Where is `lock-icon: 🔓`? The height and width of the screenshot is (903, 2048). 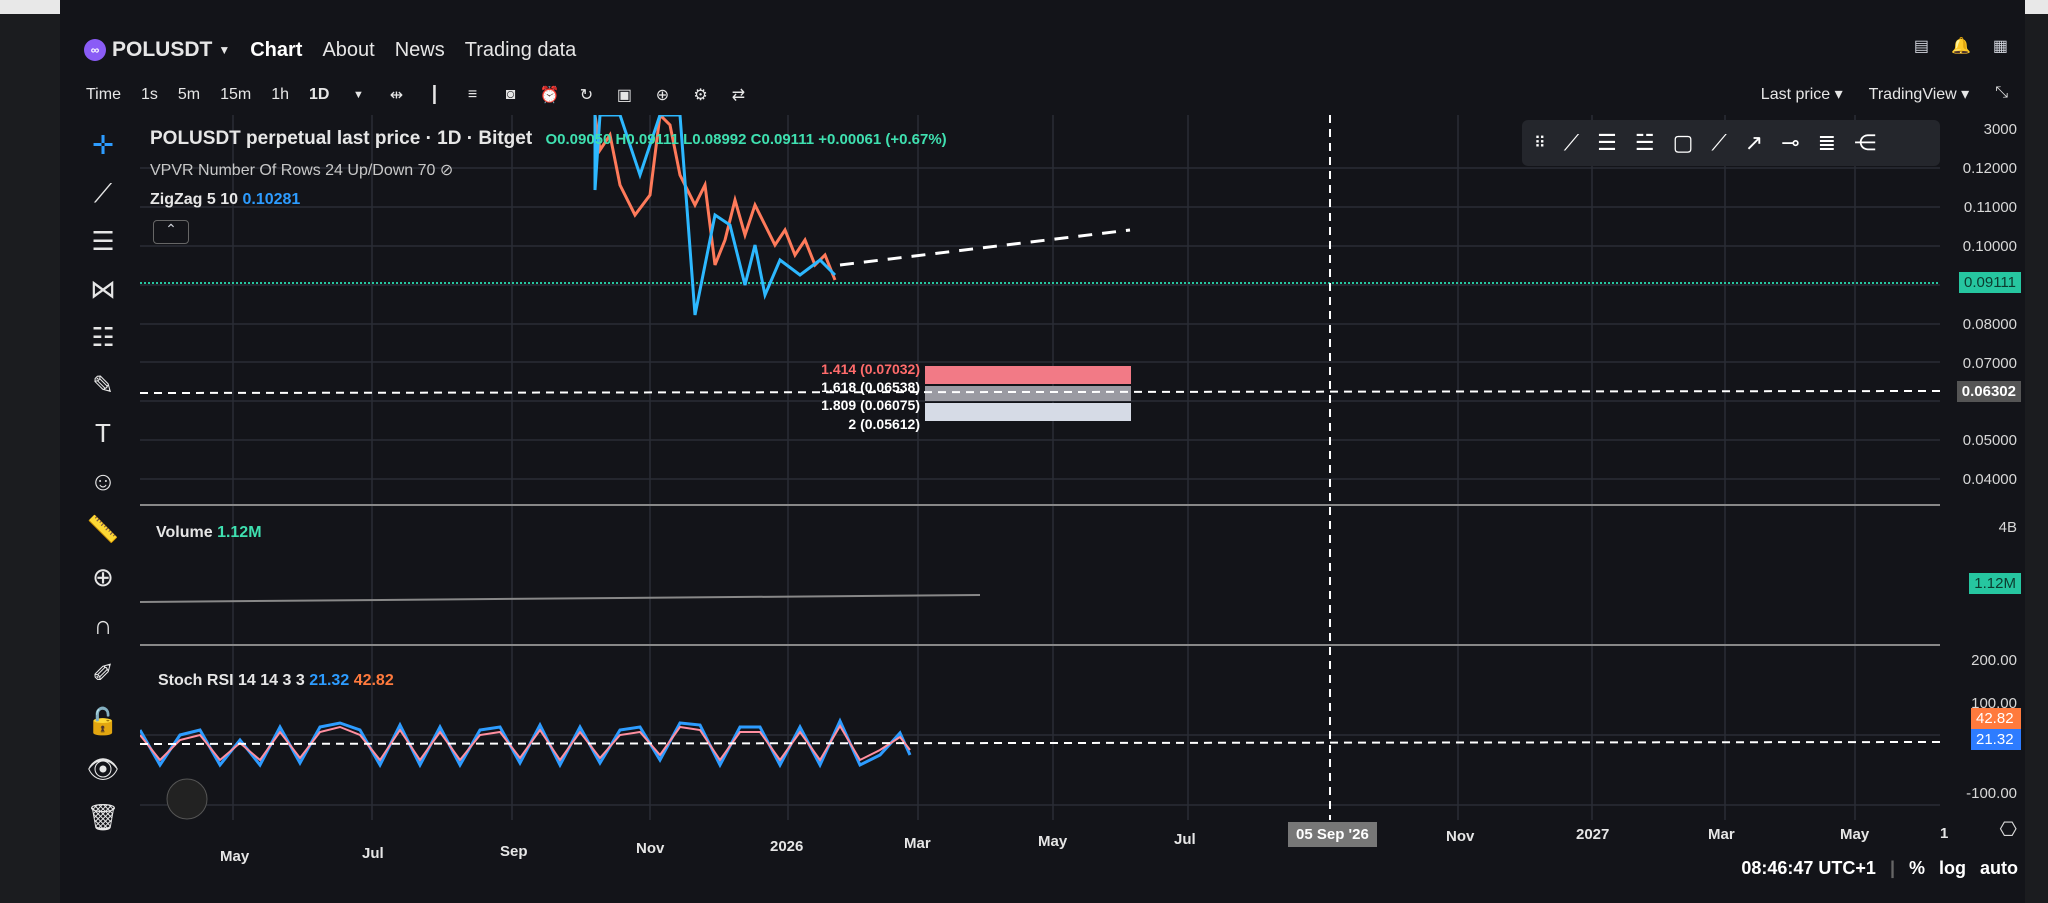 lock-icon: 🔓 is located at coordinates (103, 721).